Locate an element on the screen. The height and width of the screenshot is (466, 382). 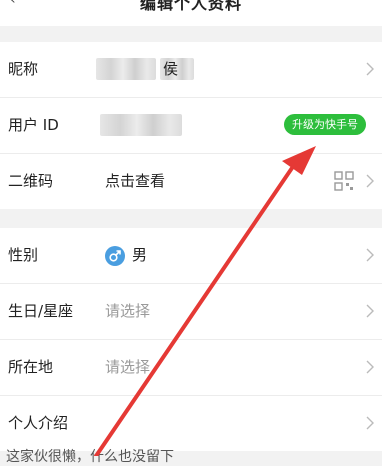
nickname-row: 昵称 侯 is located at coordinates (191, 70).